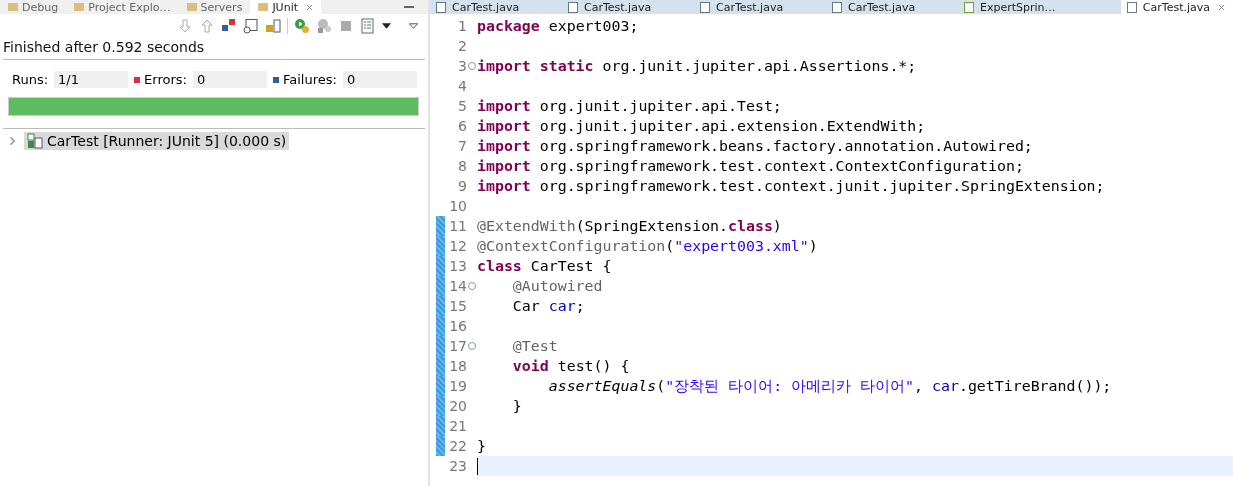  What do you see at coordinates (457, 206) in the screenshot?
I see `line-number: 10` at bounding box center [457, 206].